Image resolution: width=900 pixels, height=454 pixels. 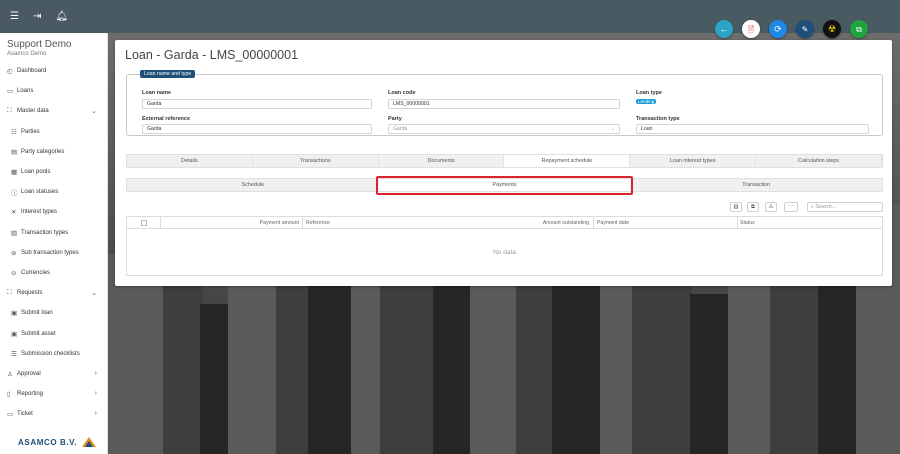 What do you see at coordinates (25, 414) in the screenshot?
I see `sidebar-item-label: Ticket` at bounding box center [25, 414].